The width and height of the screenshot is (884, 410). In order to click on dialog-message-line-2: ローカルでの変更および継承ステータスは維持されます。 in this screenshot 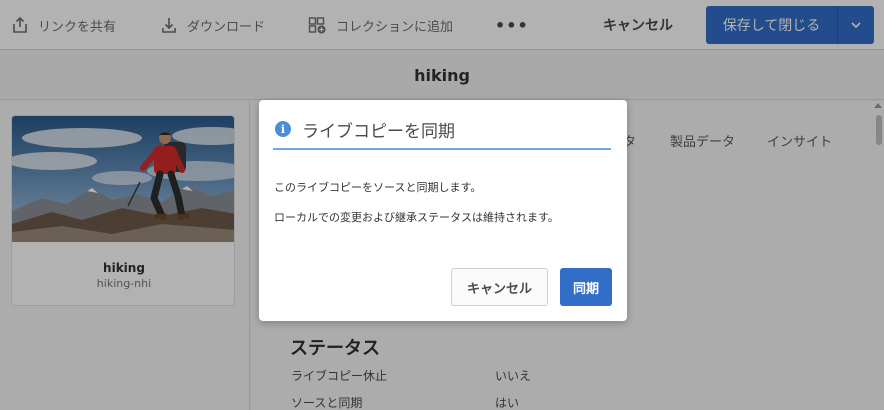, I will do `click(416, 217)`.